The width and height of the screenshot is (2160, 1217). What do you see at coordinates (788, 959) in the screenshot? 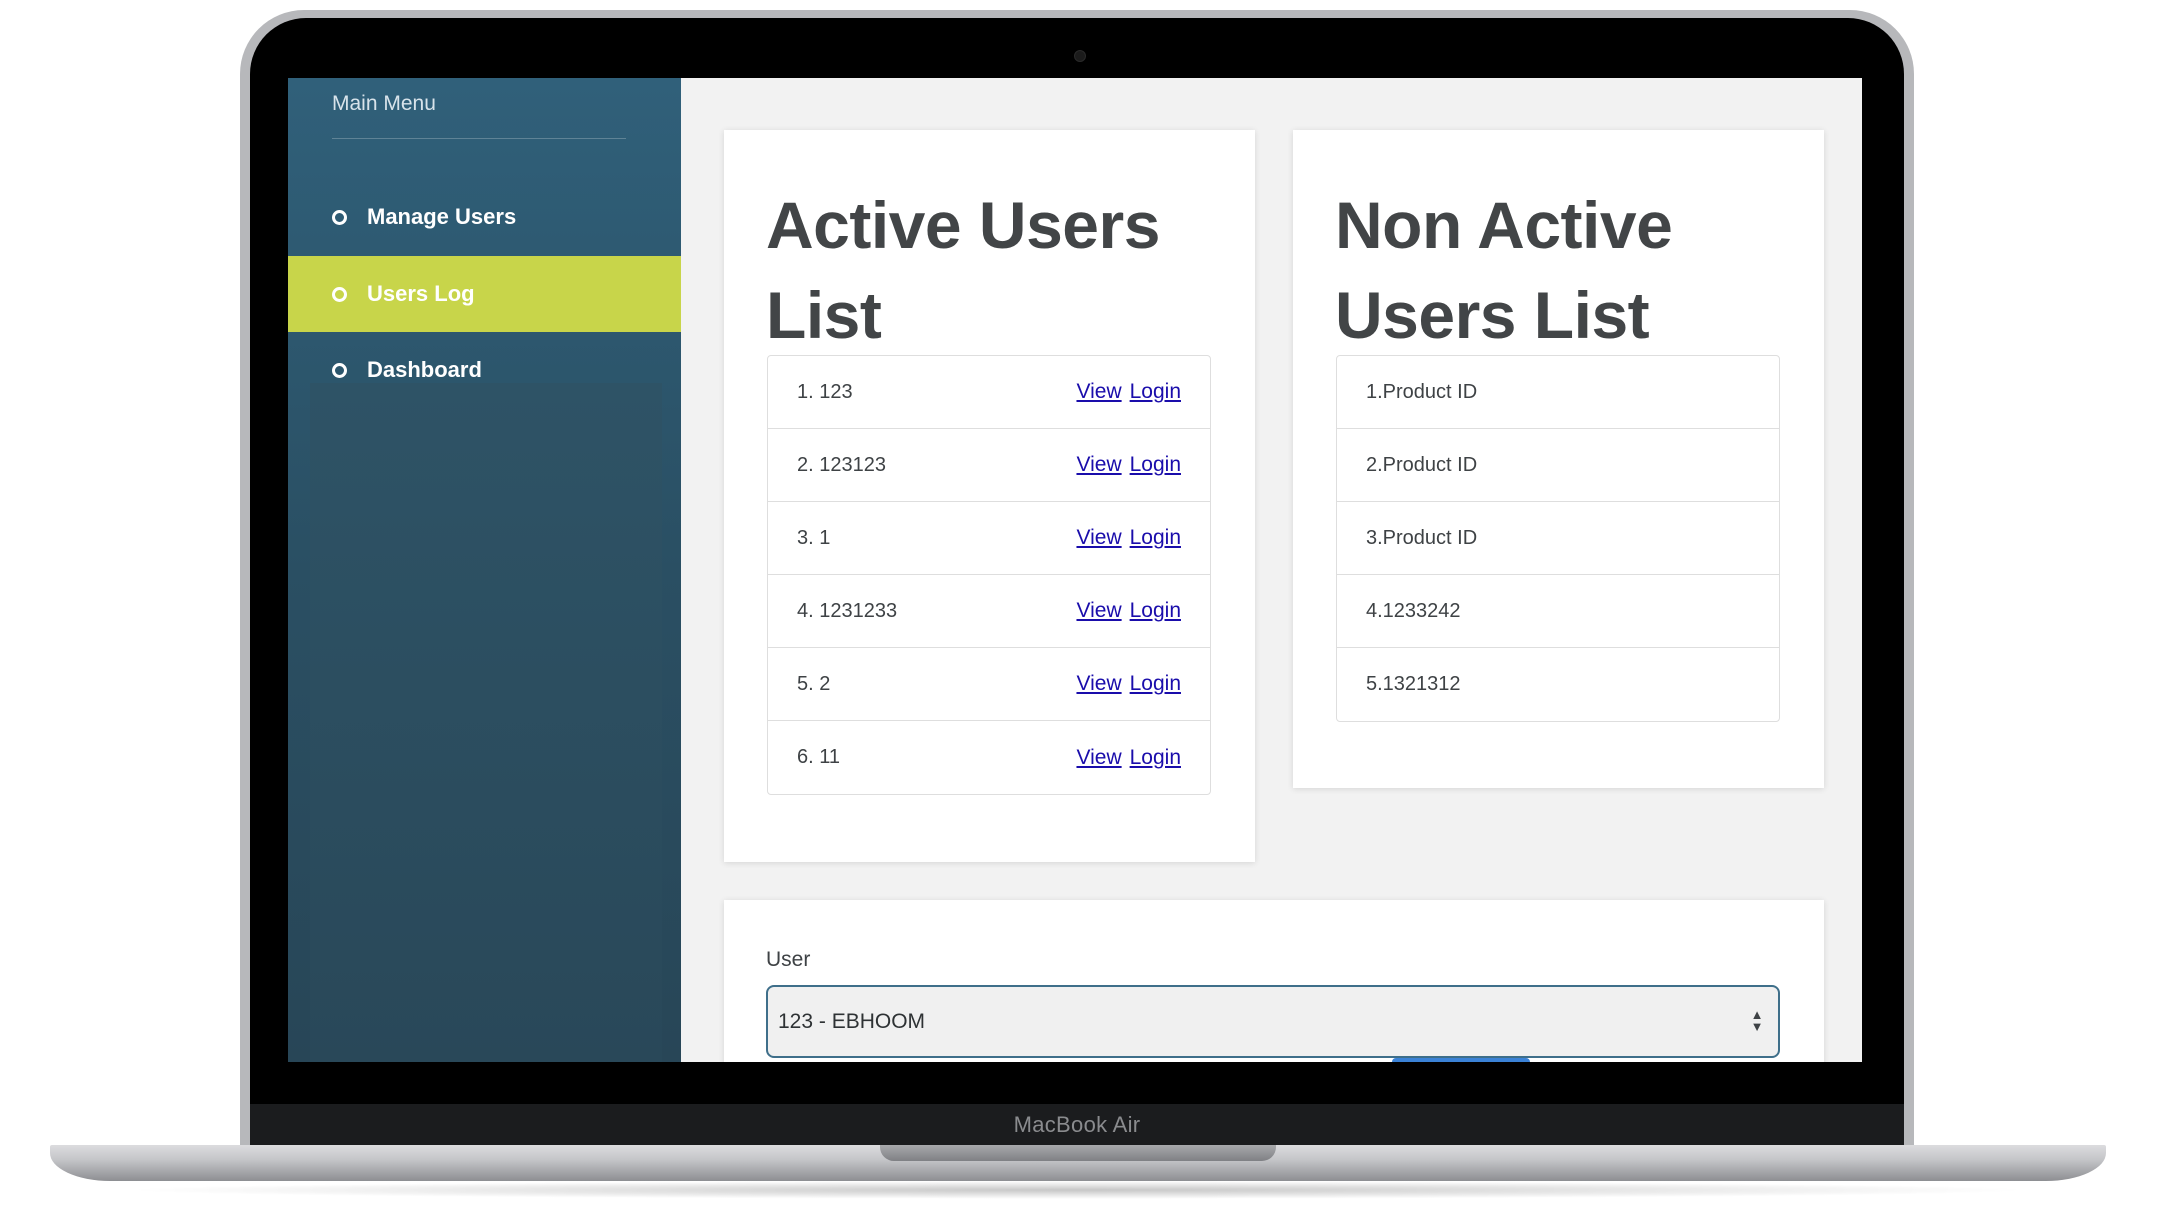
I see `user-field-label: User` at bounding box center [788, 959].